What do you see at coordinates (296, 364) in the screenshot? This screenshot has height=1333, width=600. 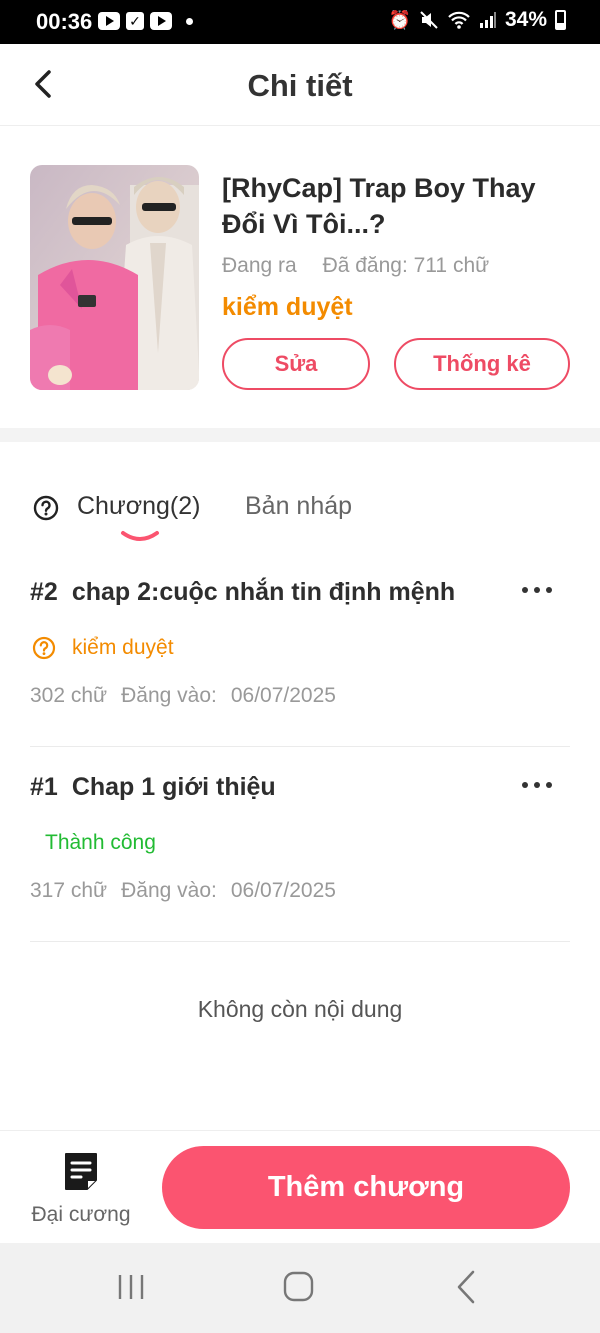 I see `edit-button: Sửa` at bounding box center [296, 364].